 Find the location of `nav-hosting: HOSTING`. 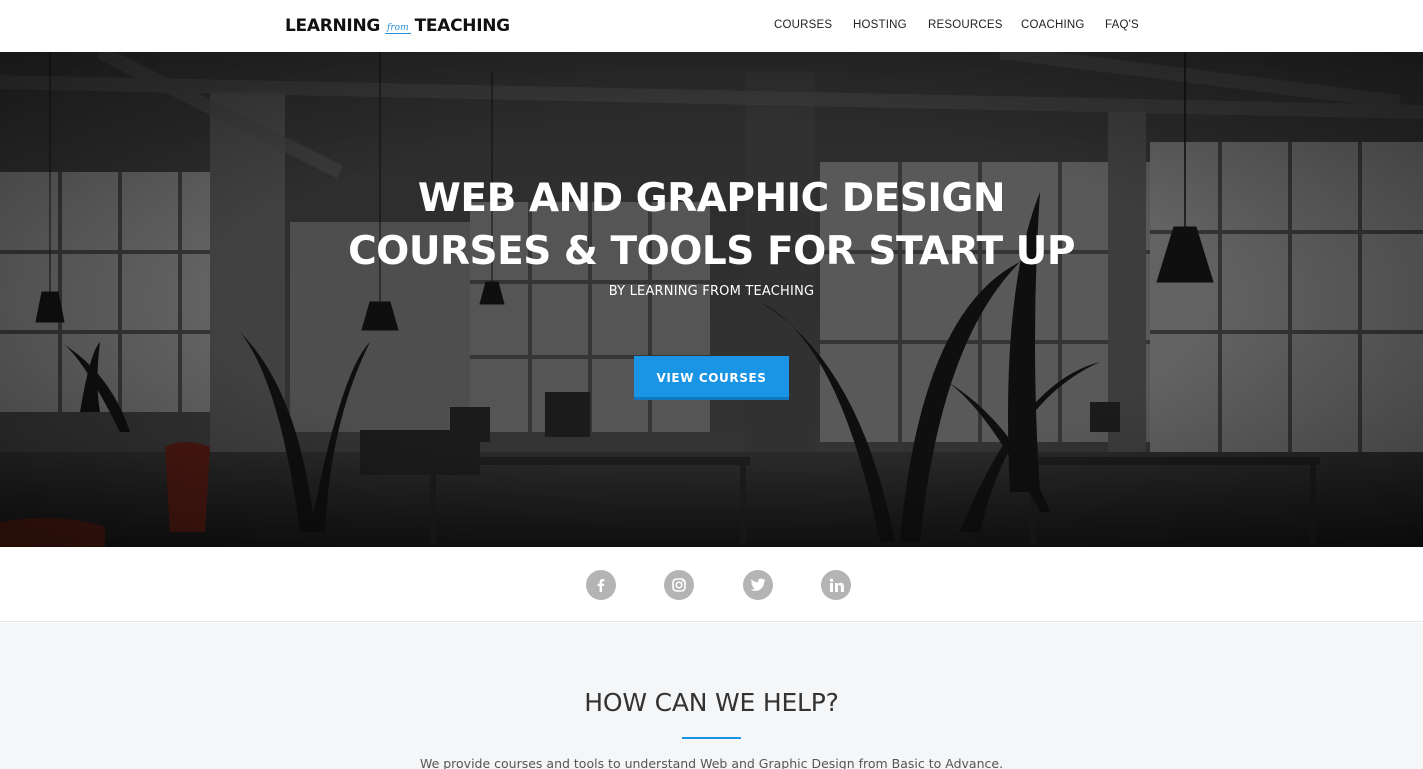

nav-hosting: HOSTING is located at coordinates (880, 25).